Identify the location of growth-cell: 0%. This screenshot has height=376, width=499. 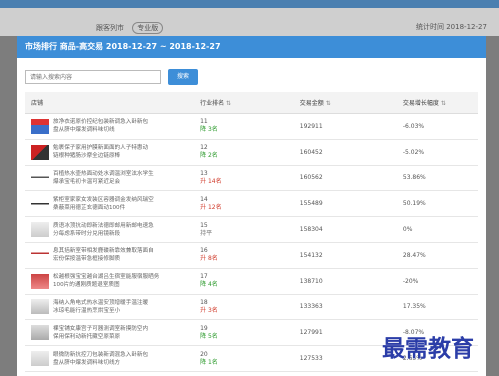
(439, 229).